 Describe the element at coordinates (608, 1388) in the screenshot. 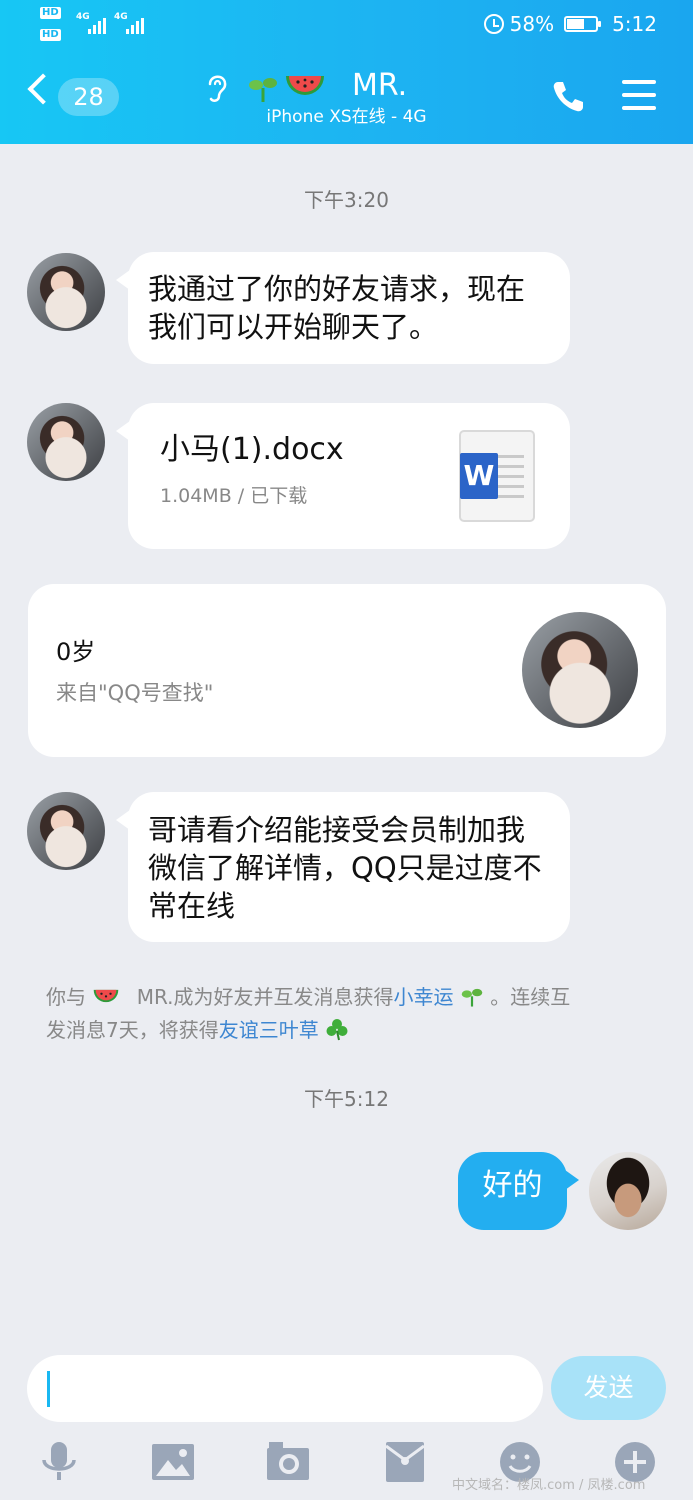

I see `send-button: 发送` at that location.